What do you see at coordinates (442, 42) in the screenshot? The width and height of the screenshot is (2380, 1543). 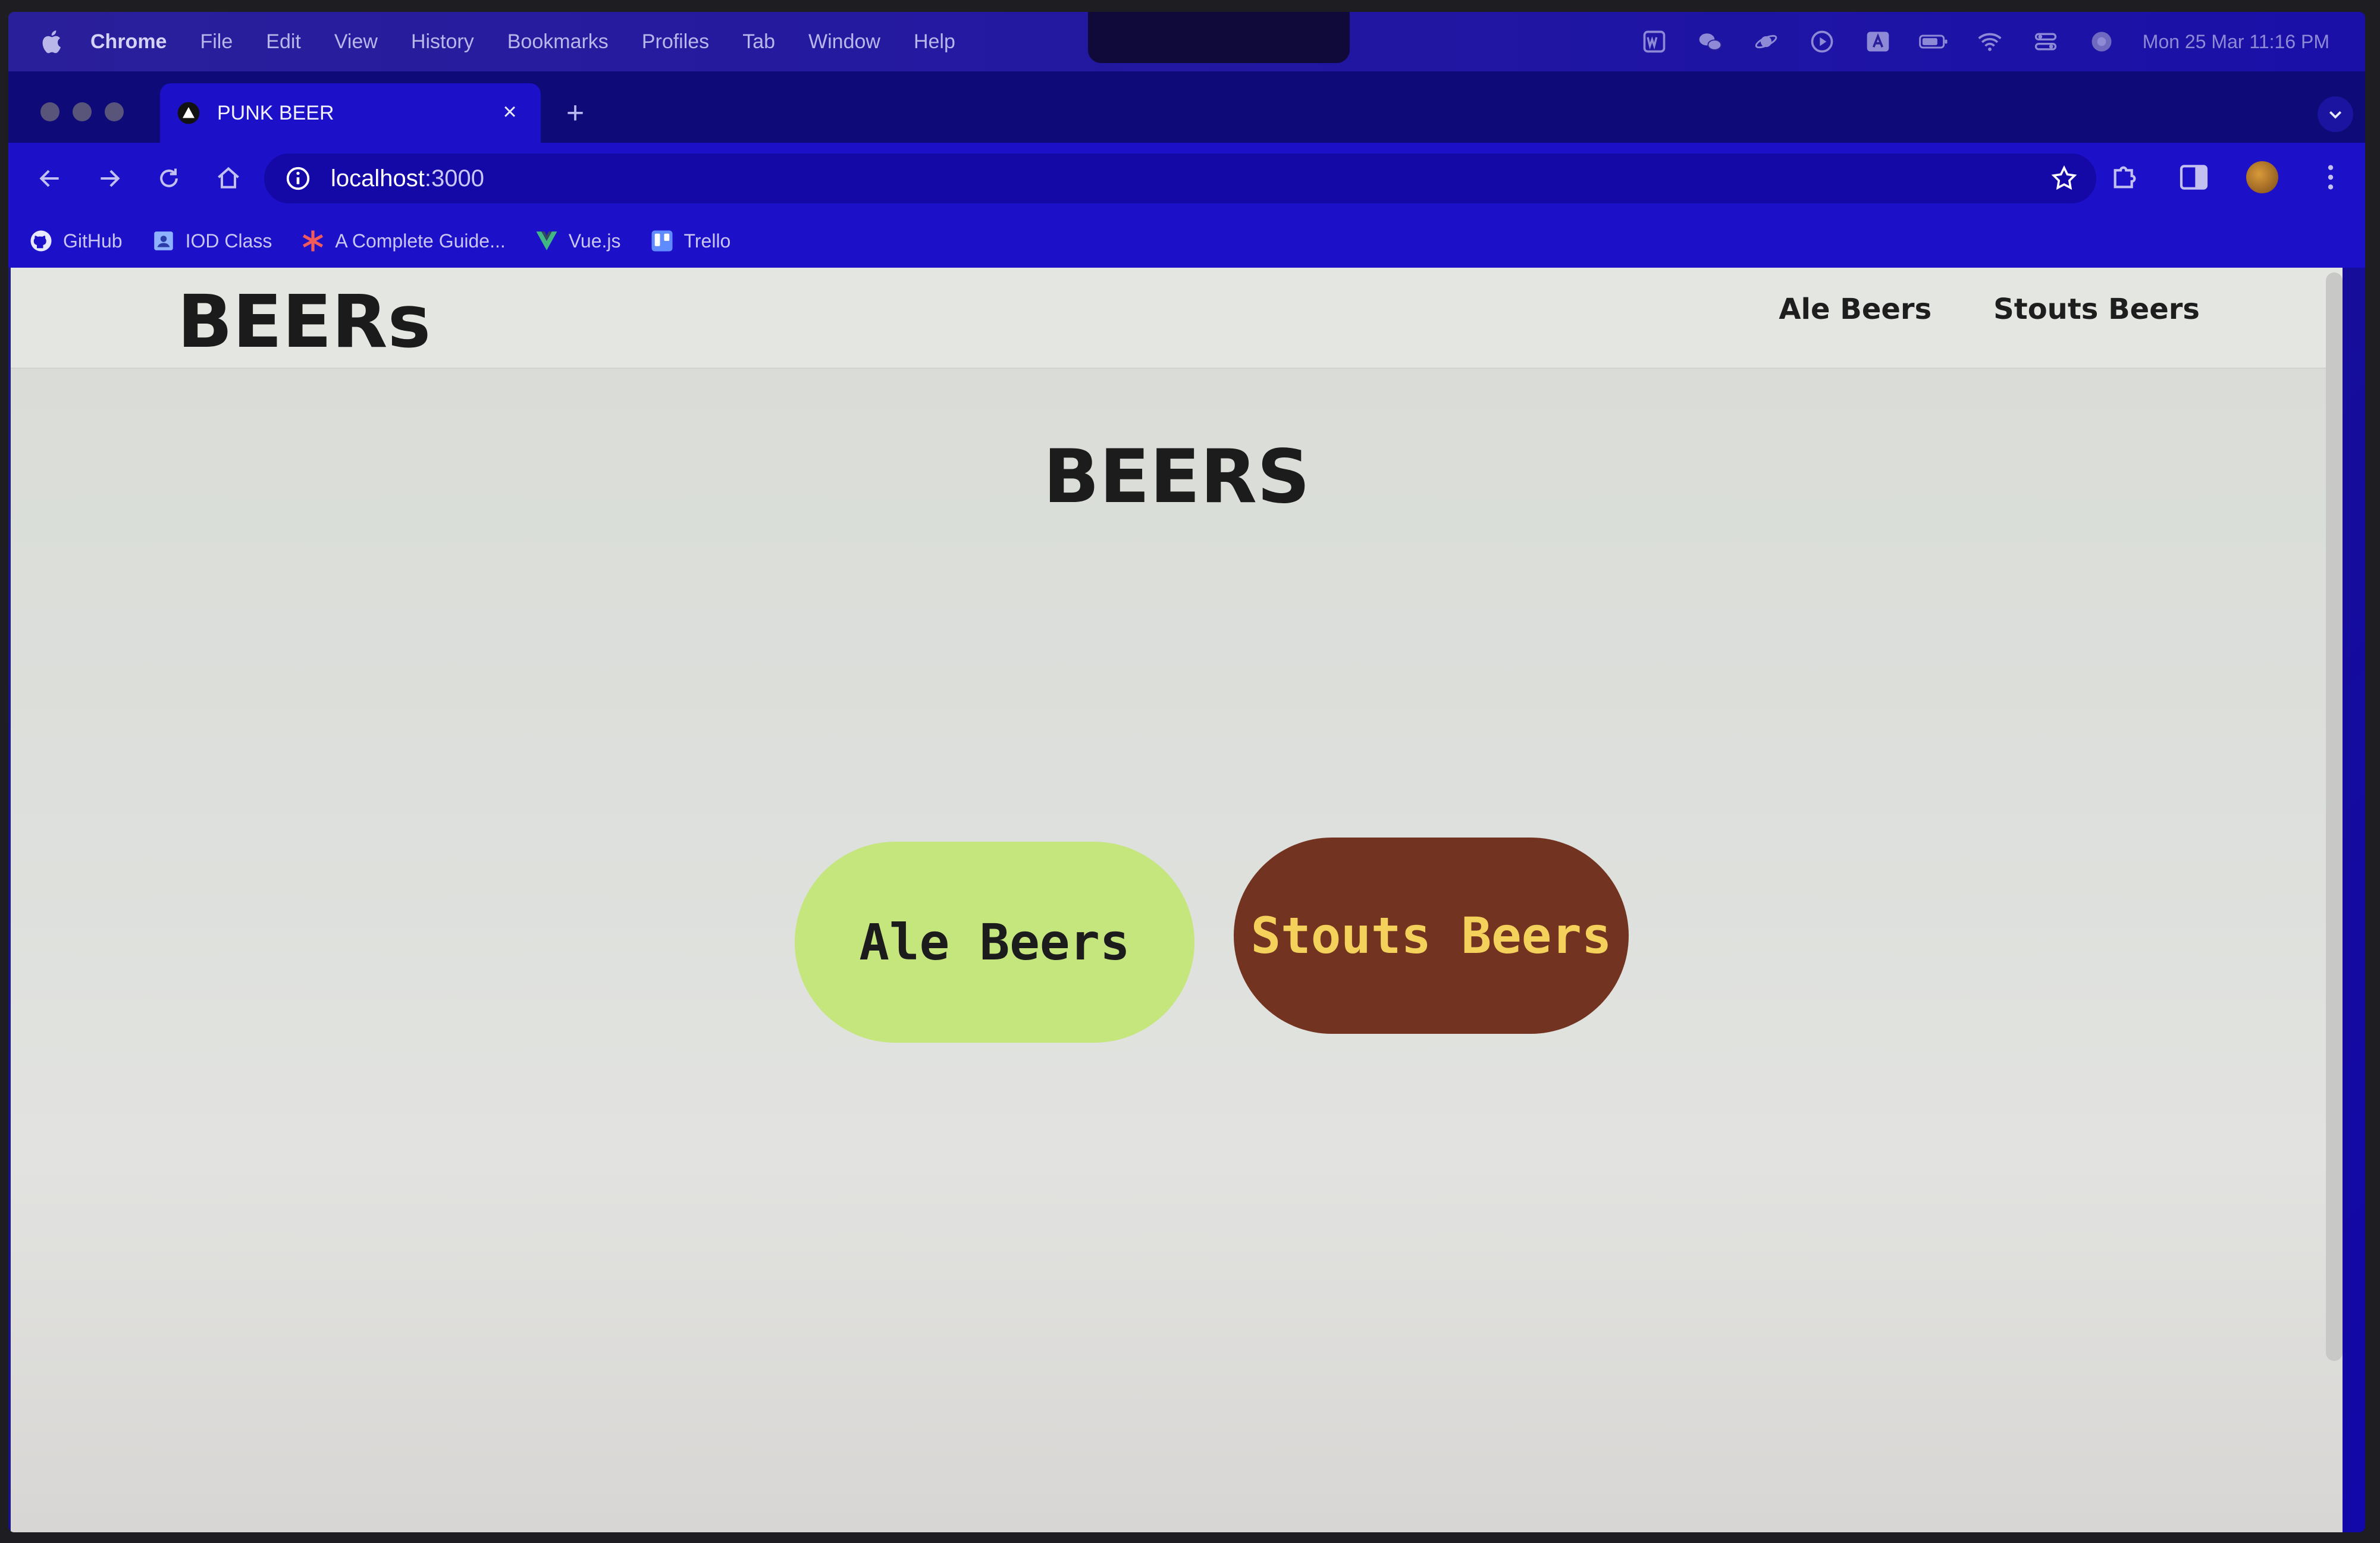 I see `menu-history: History` at bounding box center [442, 42].